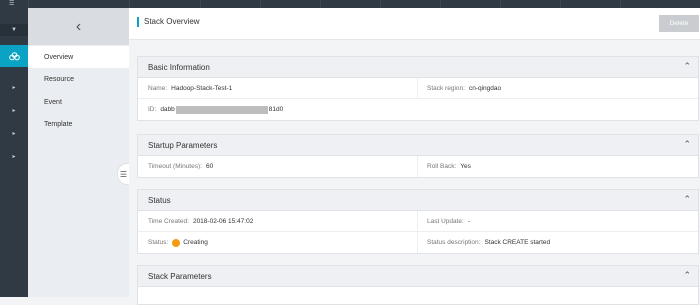  I want to click on panel-header: Status ⌃, so click(418, 200).